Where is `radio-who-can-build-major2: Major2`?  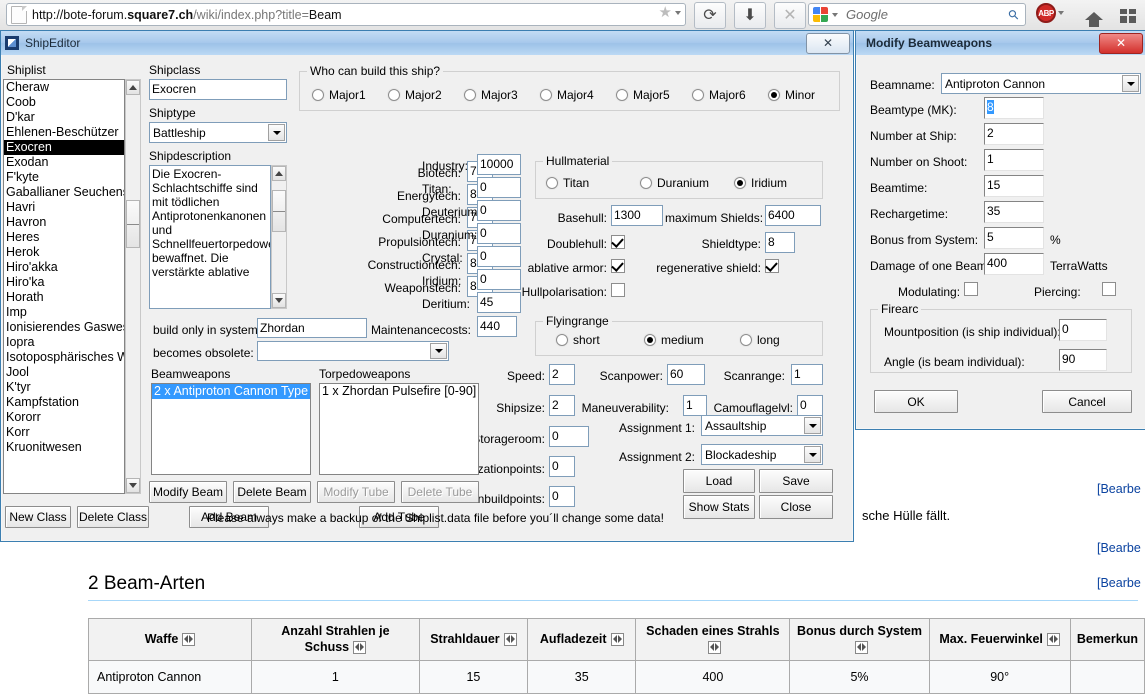
radio-who-can-build-major2: Major2 is located at coordinates (415, 95).